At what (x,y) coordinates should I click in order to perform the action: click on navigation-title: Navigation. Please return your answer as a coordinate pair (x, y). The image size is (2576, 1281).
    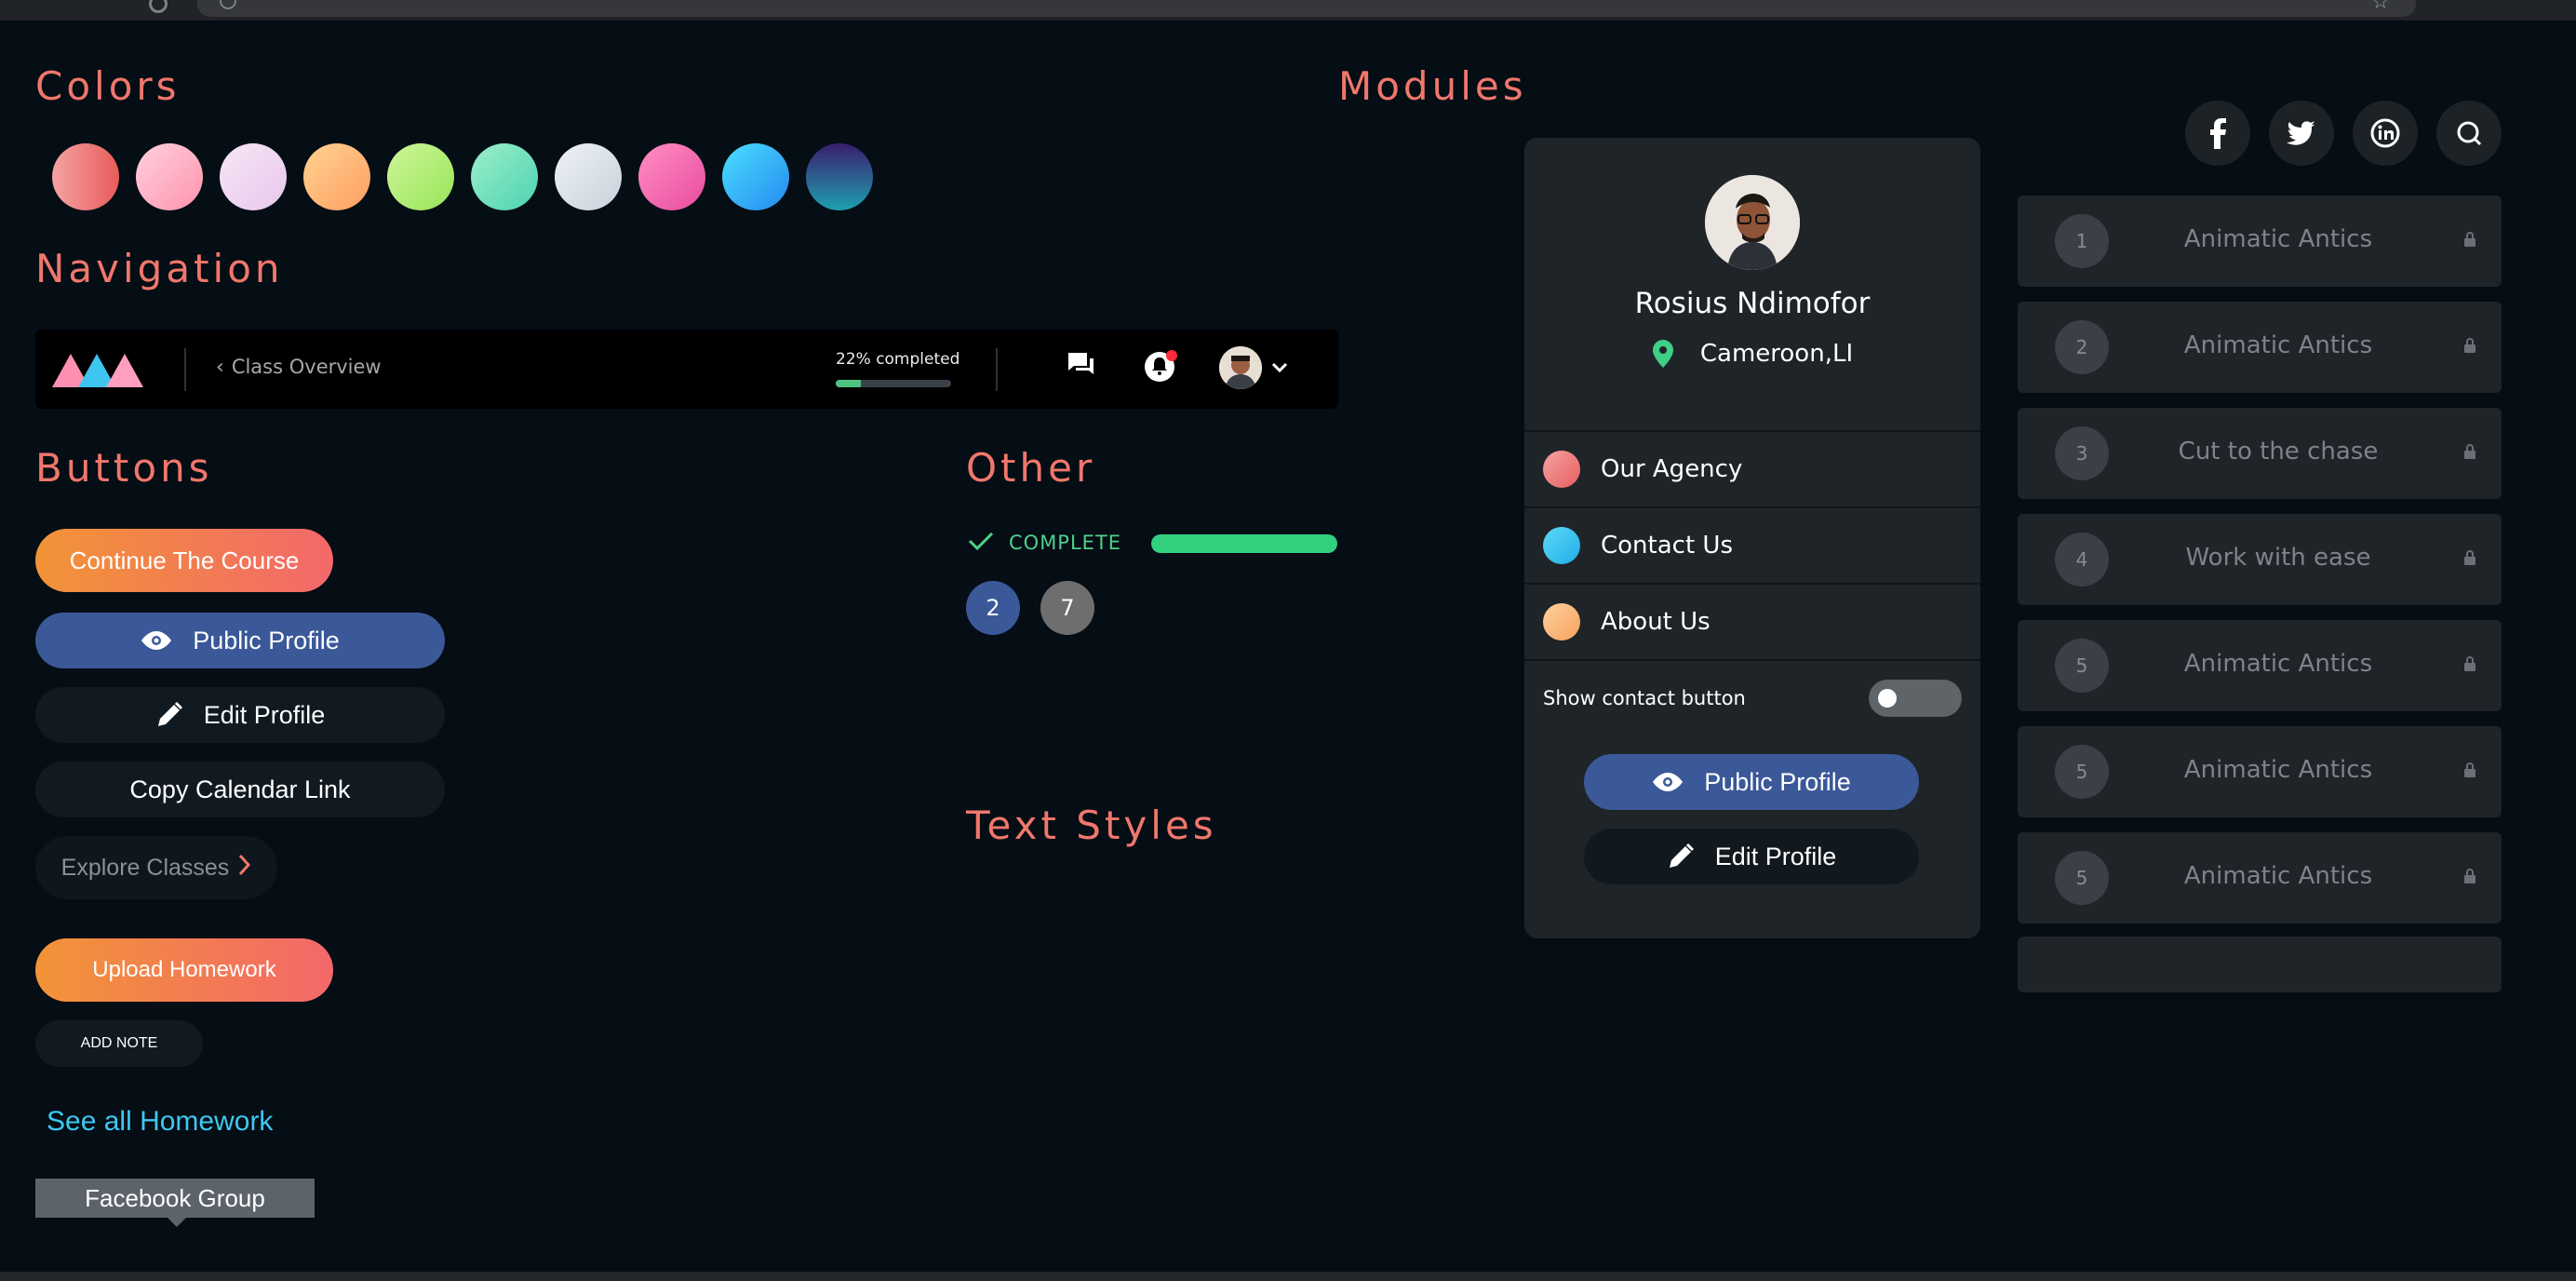
    Looking at the image, I should click on (159, 269).